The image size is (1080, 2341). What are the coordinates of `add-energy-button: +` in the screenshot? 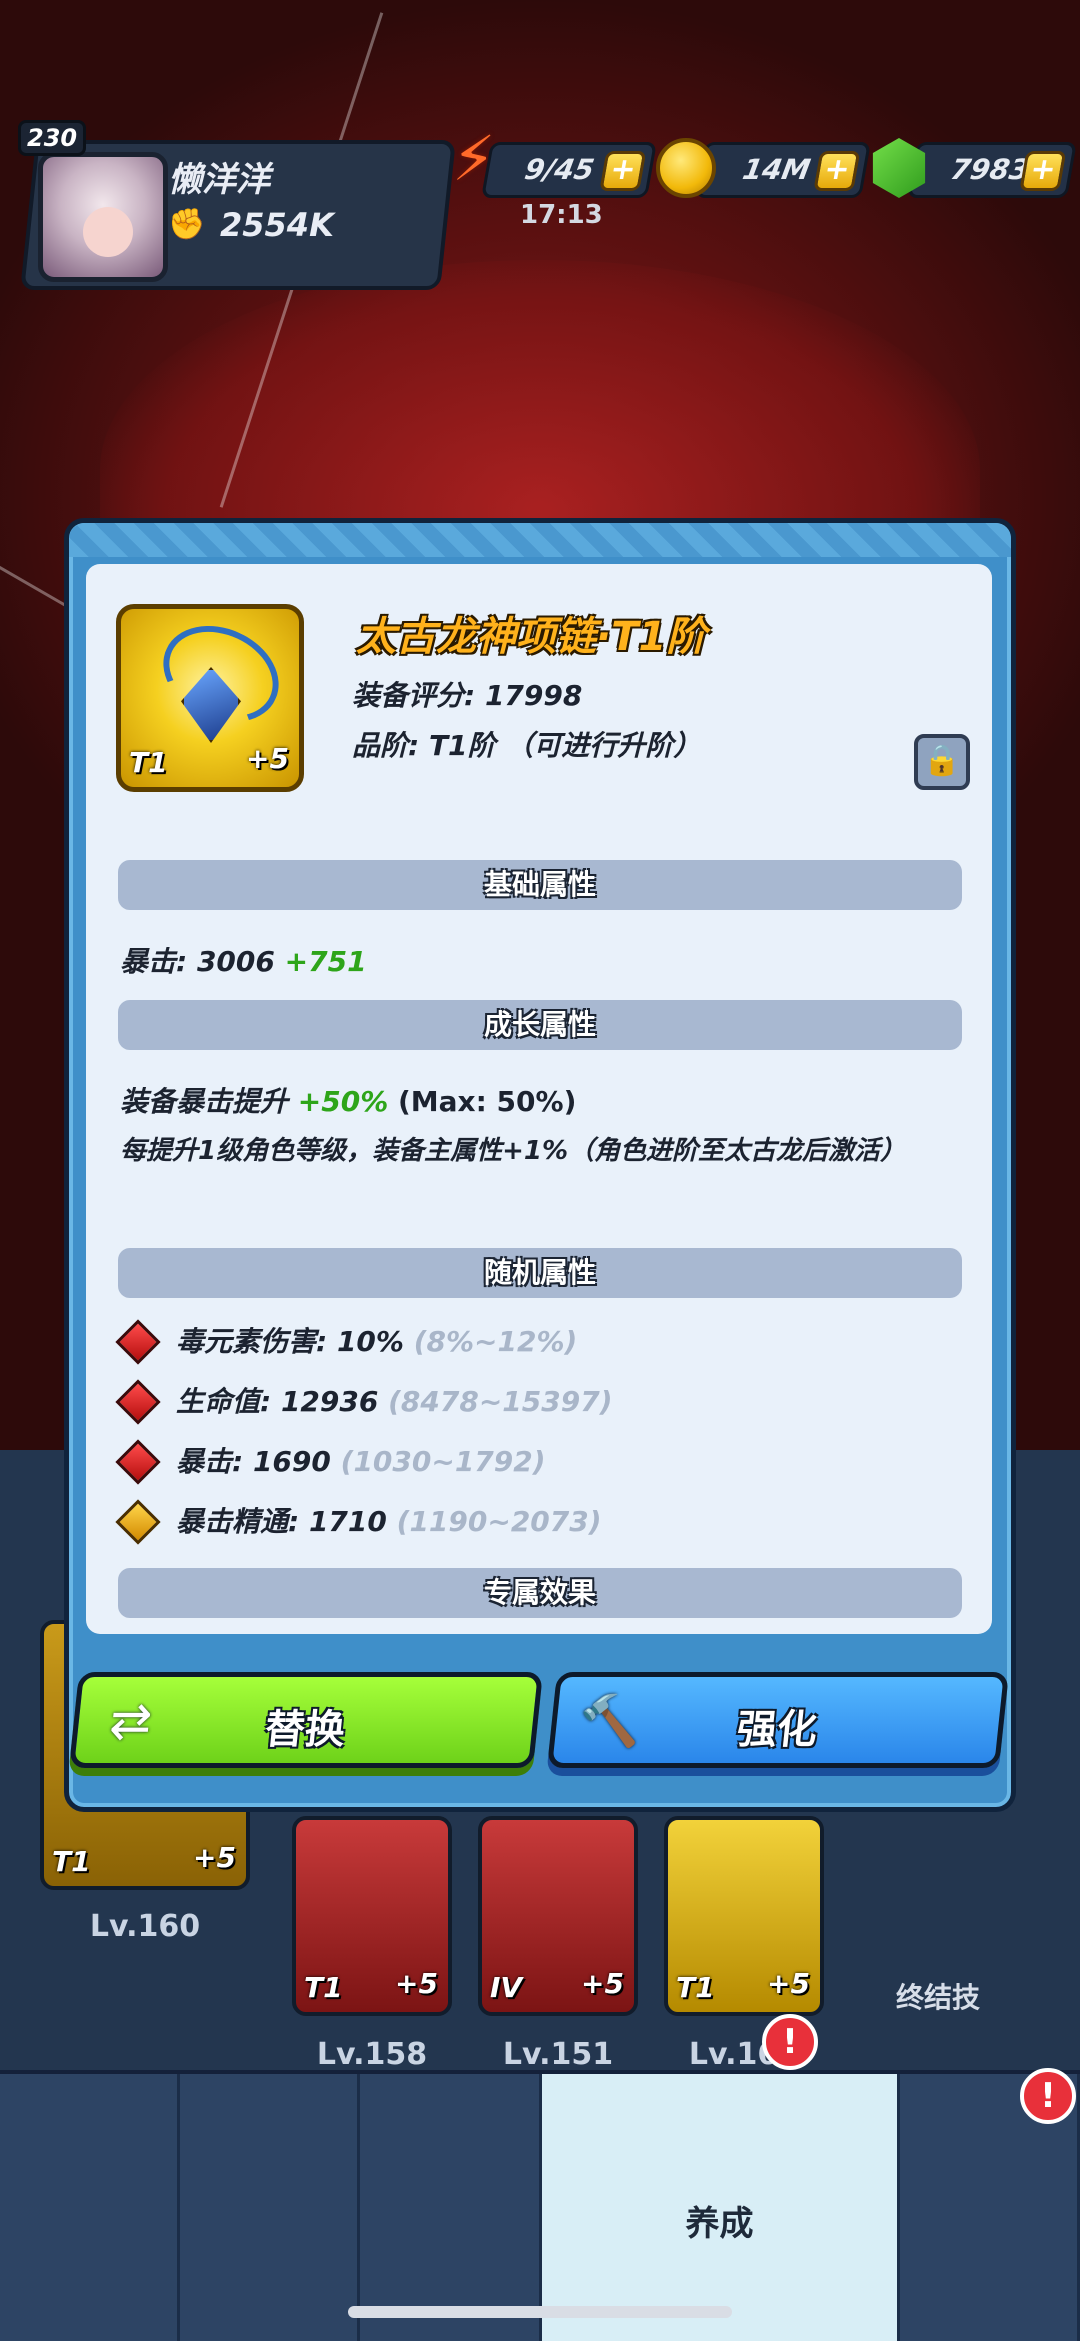 It's located at (623, 171).